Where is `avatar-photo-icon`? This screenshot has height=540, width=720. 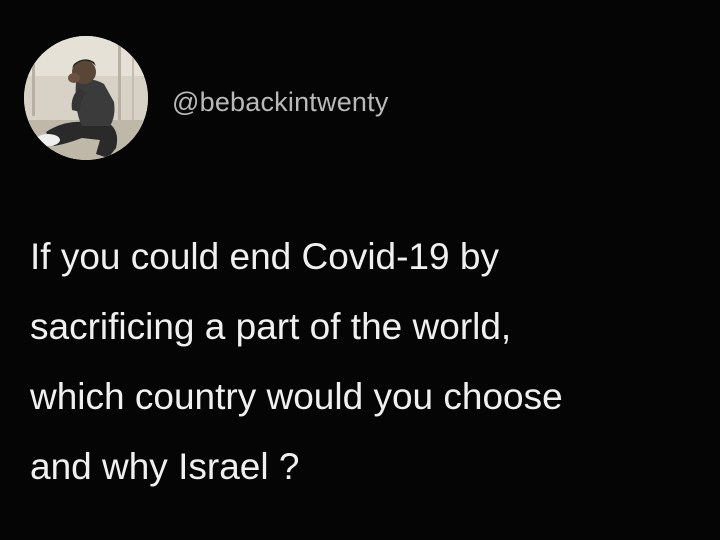 avatar-photo-icon is located at coordinates (86, 98).